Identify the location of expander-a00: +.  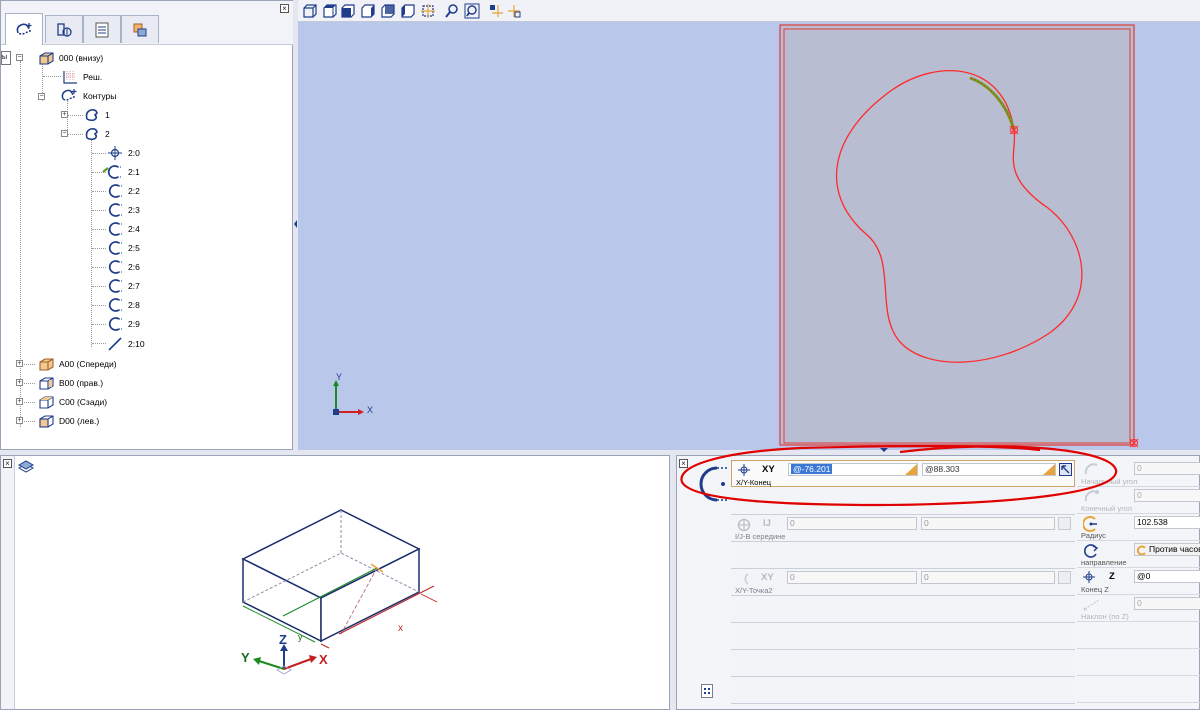
(19, 363).